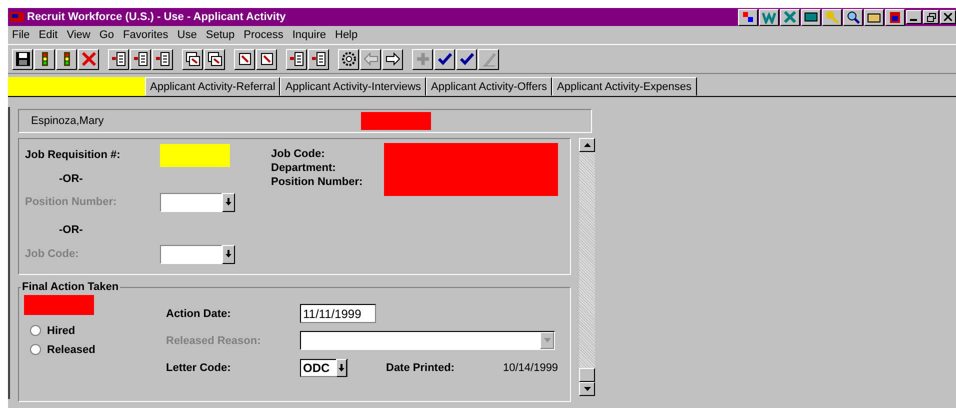 The height and width of the screenshot is (408, 956). I want to click on menu-item: Go, so click(106, 35).